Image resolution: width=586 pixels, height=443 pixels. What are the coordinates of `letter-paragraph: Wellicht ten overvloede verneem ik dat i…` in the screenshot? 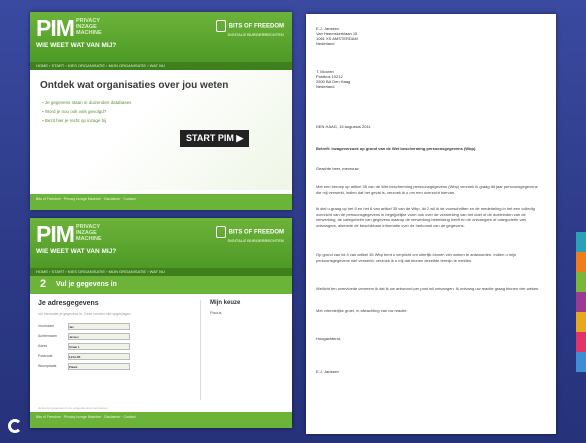 It's located at (428, 288).